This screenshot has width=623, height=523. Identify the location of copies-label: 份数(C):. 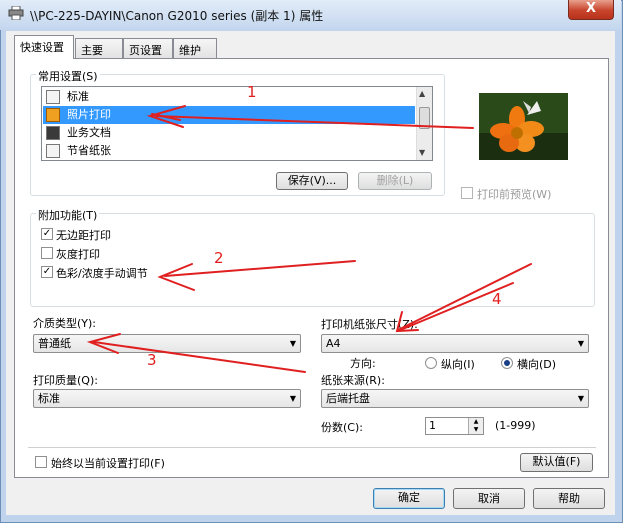
(342, 427).